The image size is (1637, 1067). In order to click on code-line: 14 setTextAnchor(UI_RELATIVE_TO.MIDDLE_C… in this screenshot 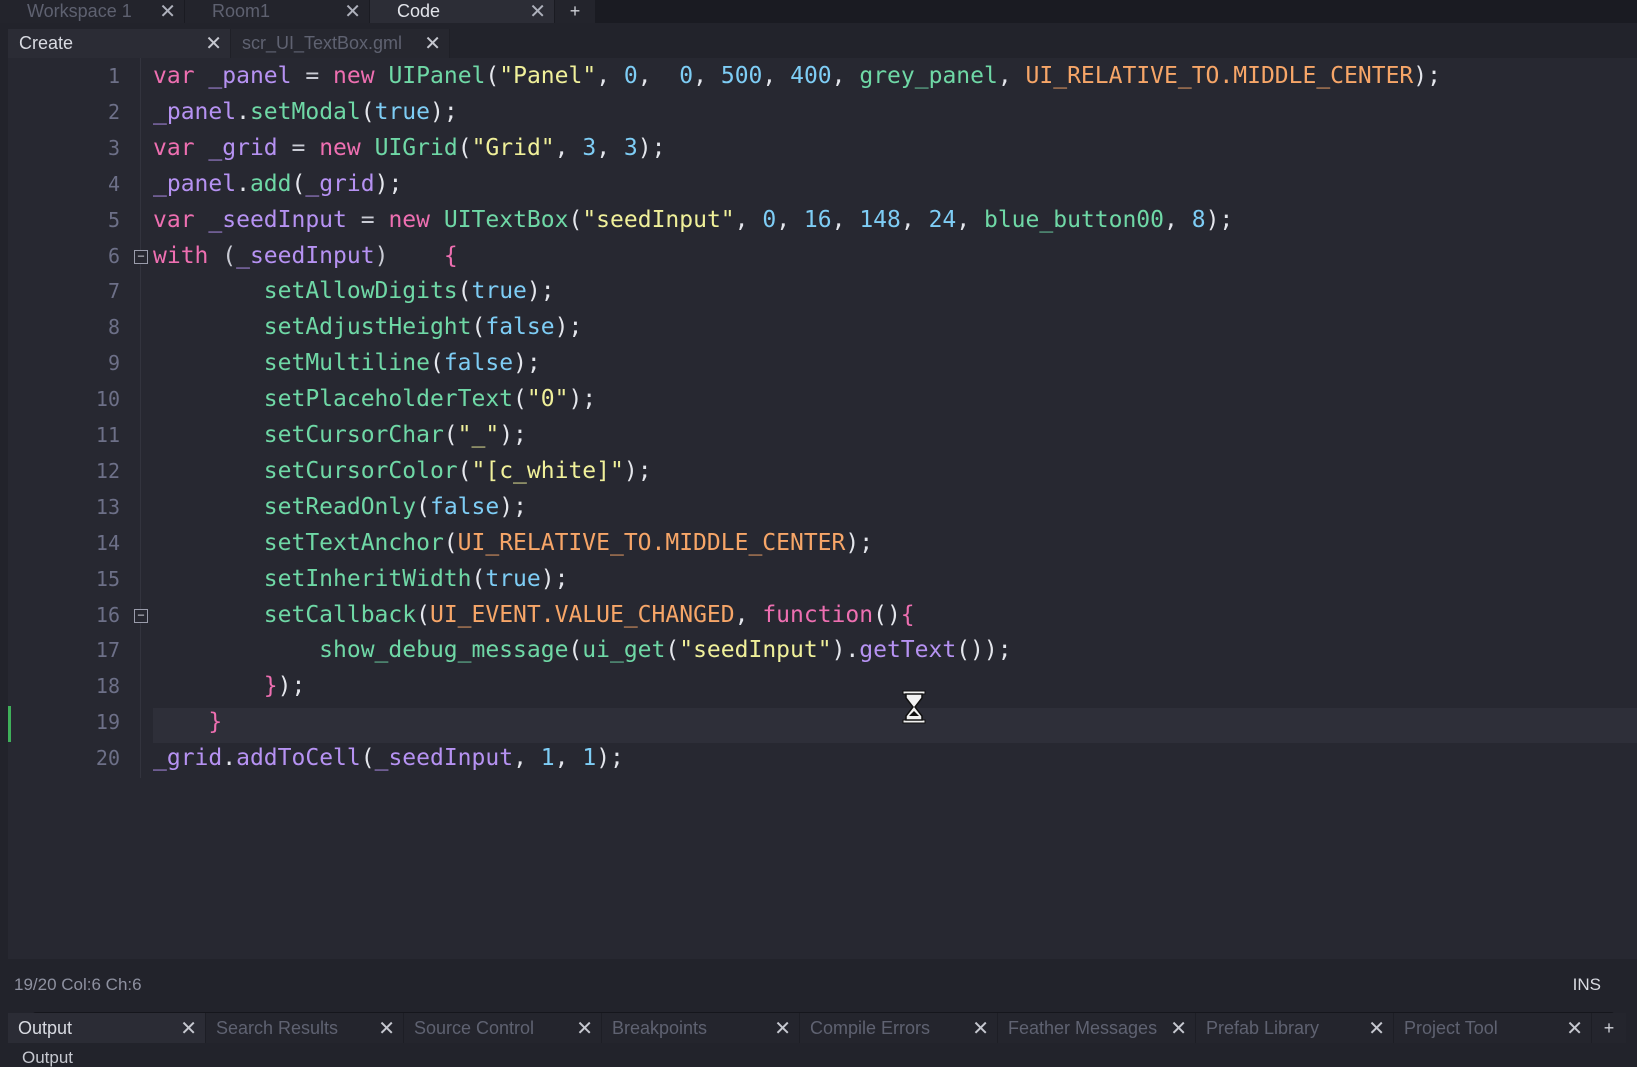, I will do `click(822, 543)`.